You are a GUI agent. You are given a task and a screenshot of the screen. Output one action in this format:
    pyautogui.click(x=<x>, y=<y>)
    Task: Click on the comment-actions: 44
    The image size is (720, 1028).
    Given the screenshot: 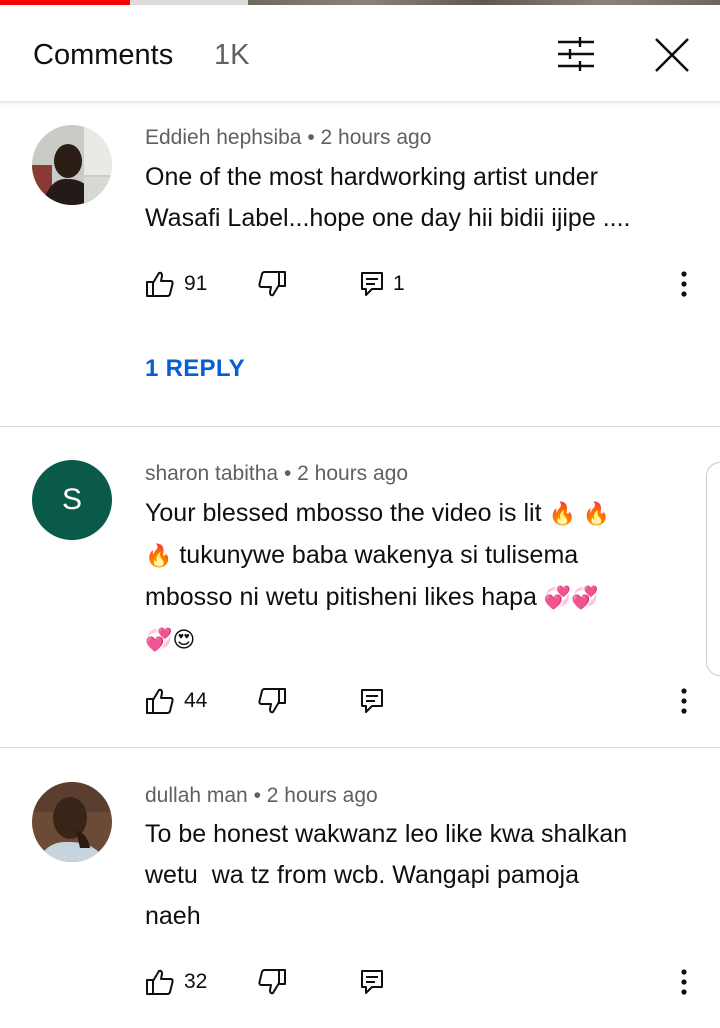 What is the action you would take?
    pyautogui.click(x=360, y=701)
    